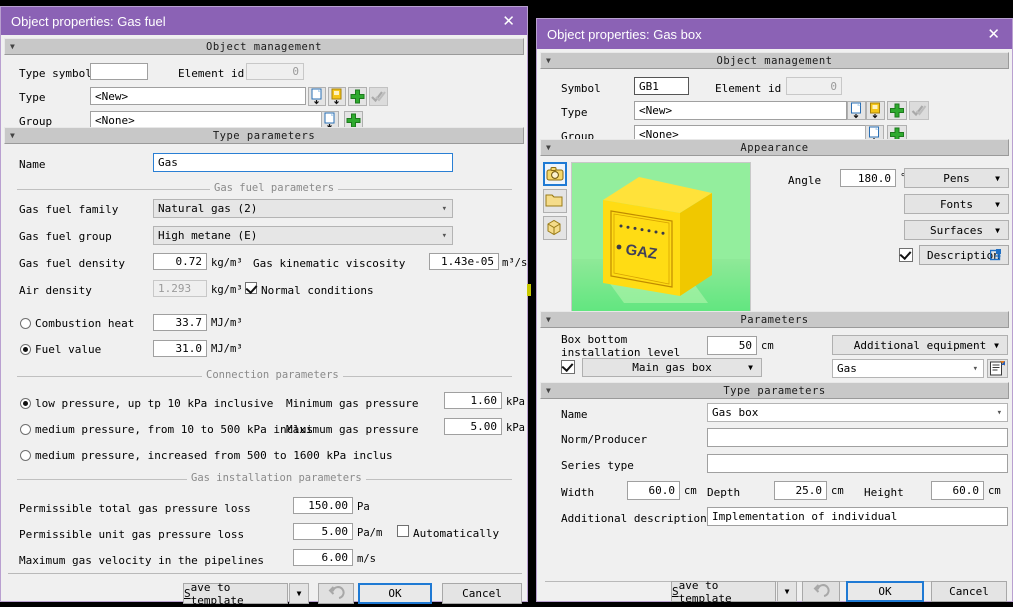  What do you see at coordinates (568, 367) in the screenshot?
I see `main-gas-box-checkbox` at bounding box center [568, 367].